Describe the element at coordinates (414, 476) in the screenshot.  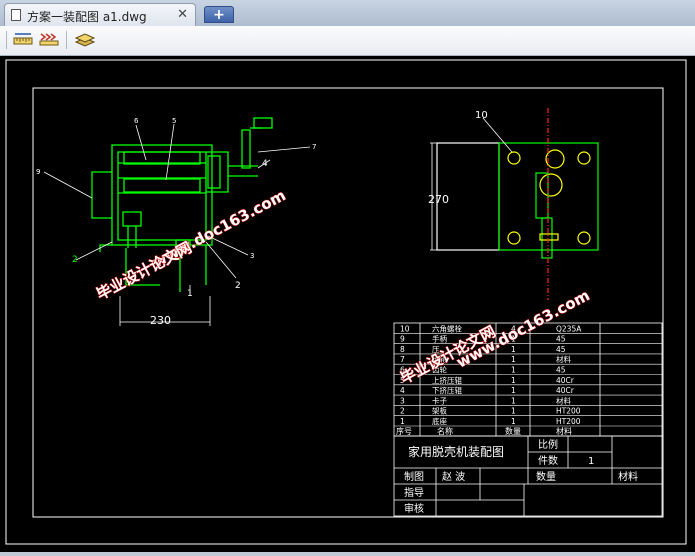
I see `drawn-label: 制图` at that location.